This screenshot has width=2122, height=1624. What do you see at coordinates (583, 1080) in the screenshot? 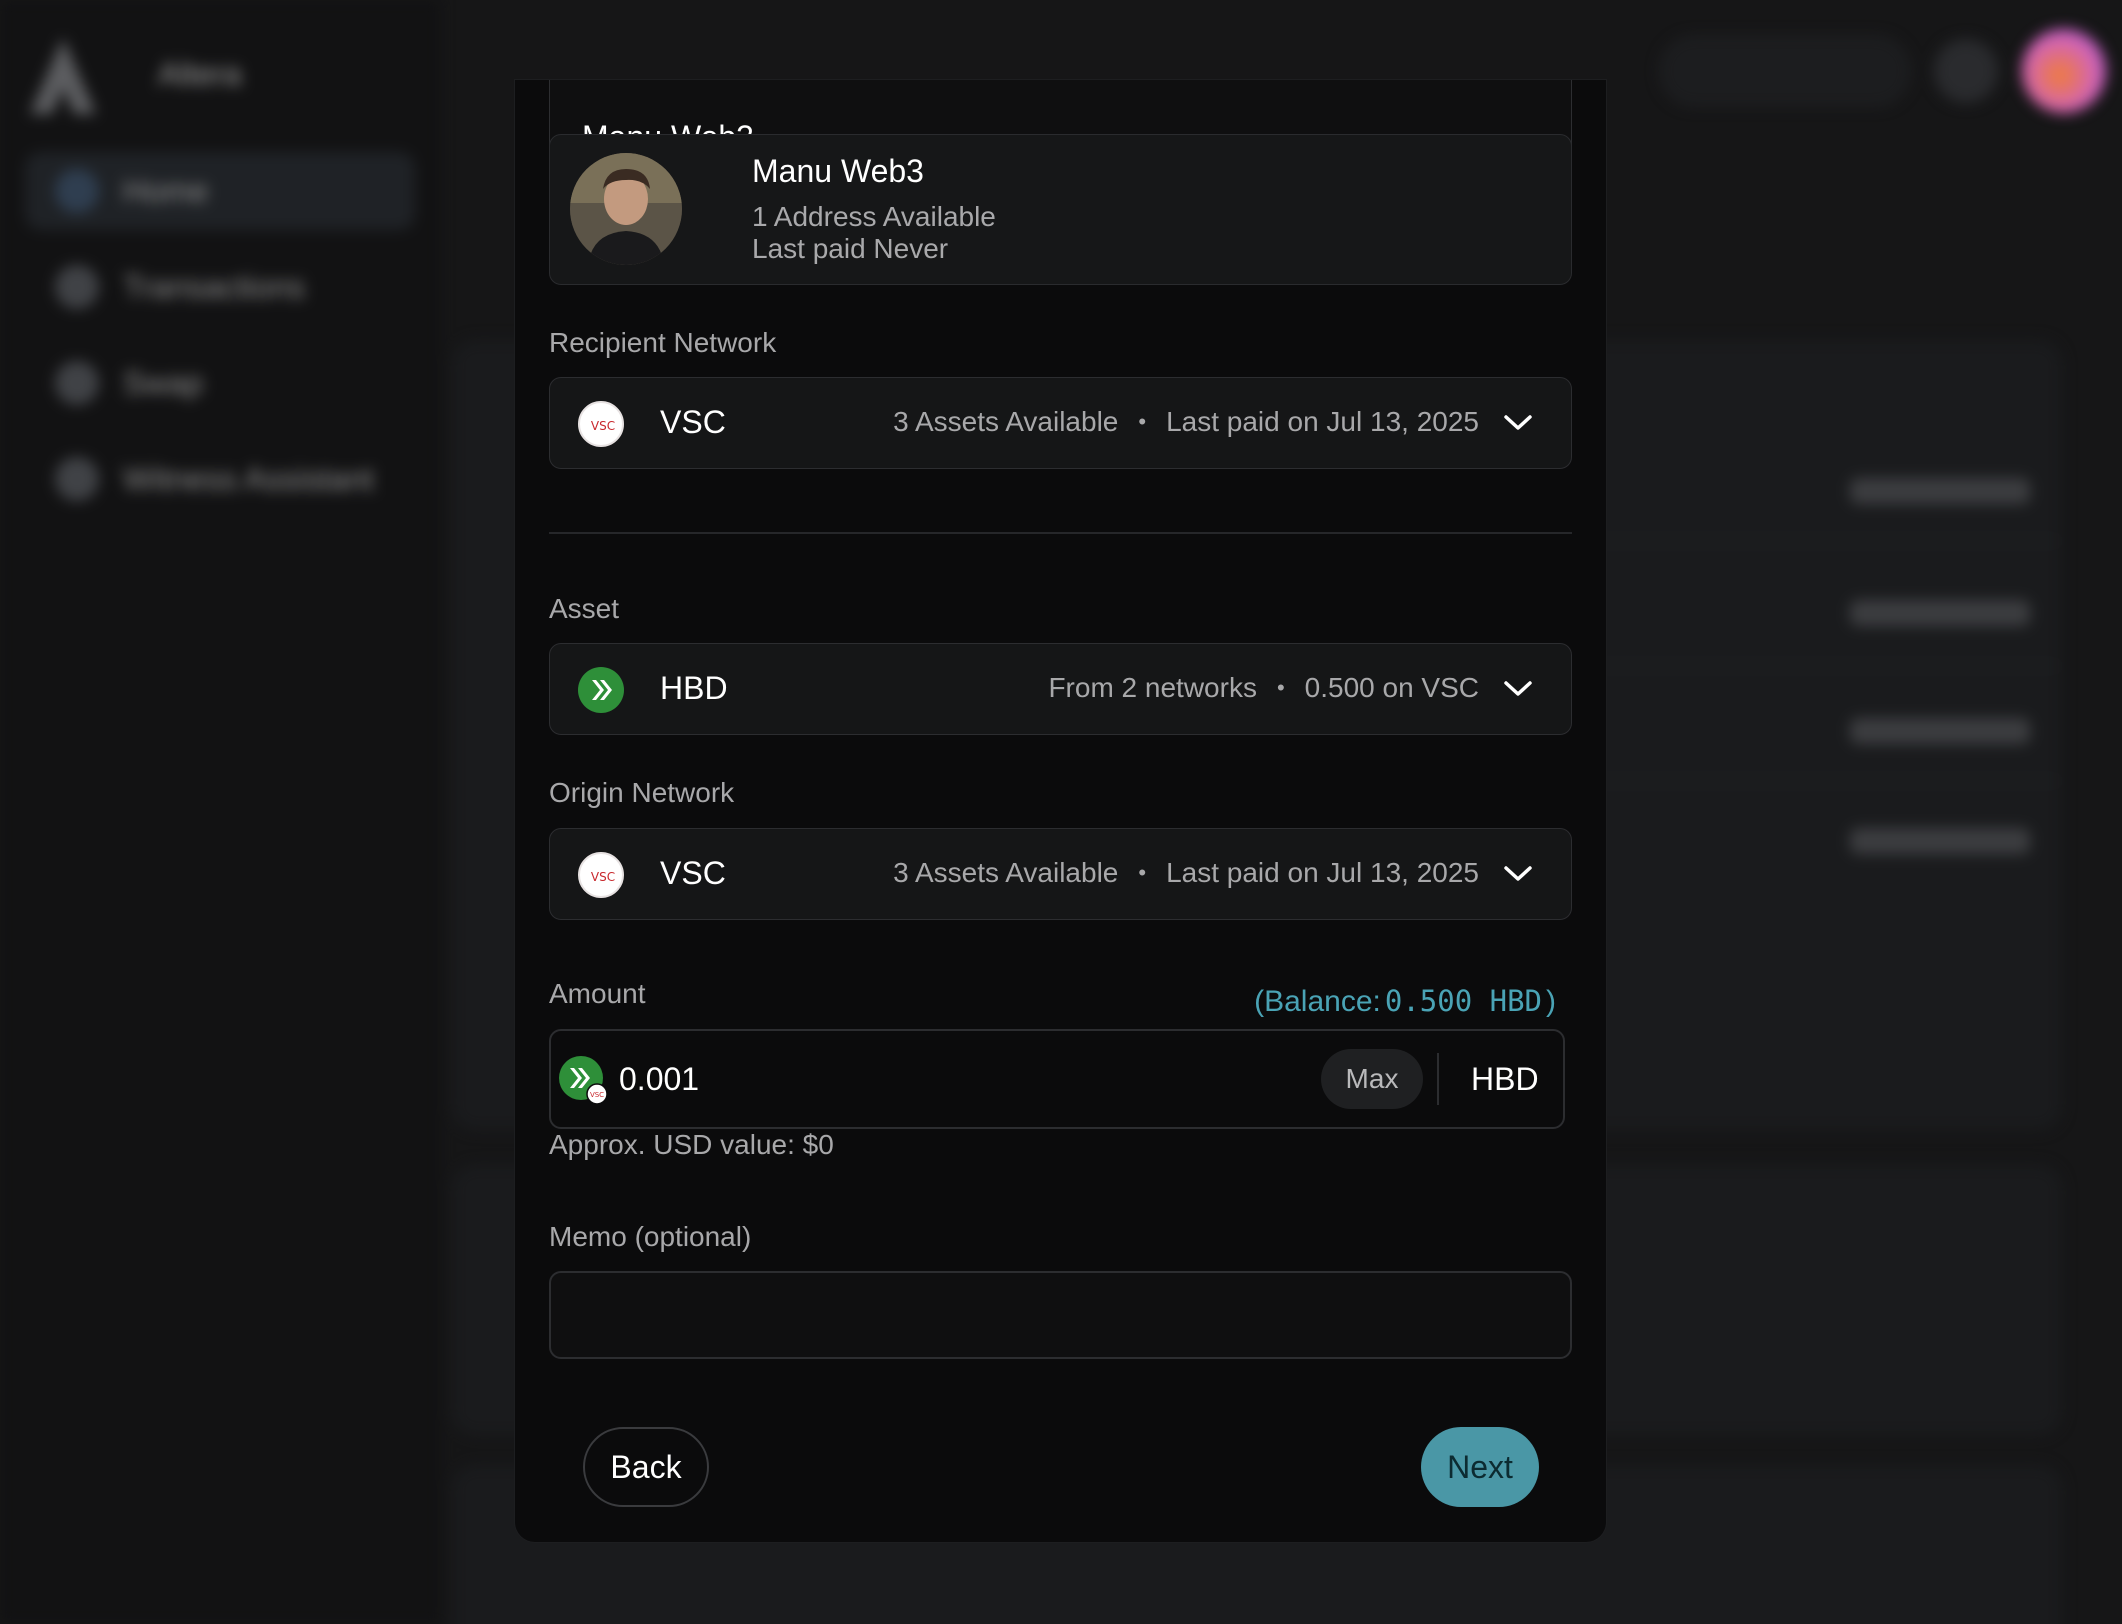
I see `hbd-vsc-icon: VSC` at bounding box center [583, 1080].